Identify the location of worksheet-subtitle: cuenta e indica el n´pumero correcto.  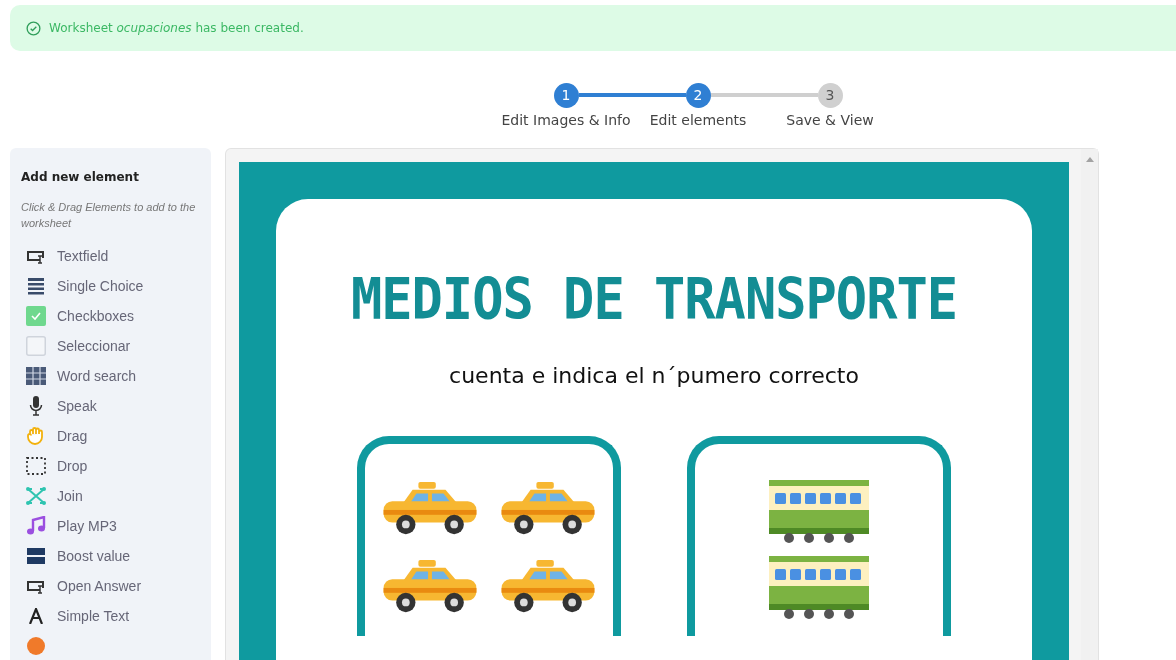
(654, 375).